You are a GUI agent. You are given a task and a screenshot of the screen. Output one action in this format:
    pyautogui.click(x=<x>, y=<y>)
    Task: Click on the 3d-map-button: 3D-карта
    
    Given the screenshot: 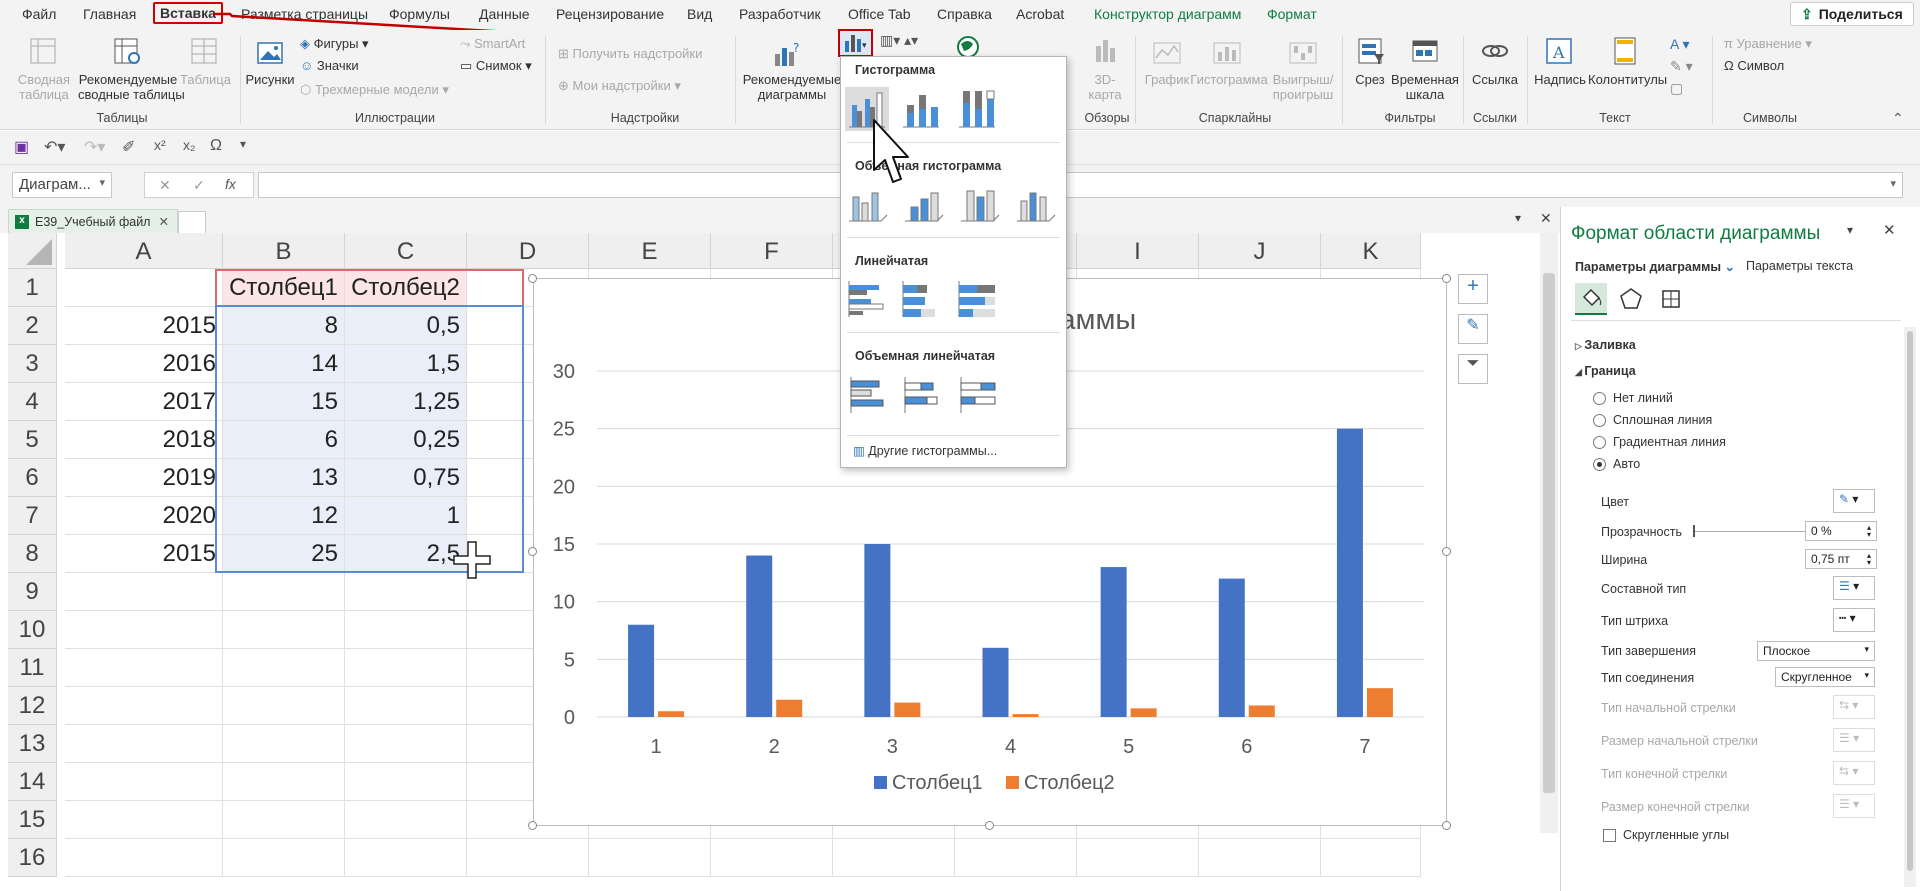 What is the action you would take?
    pyautogui.click(x=1105, y=87)
    